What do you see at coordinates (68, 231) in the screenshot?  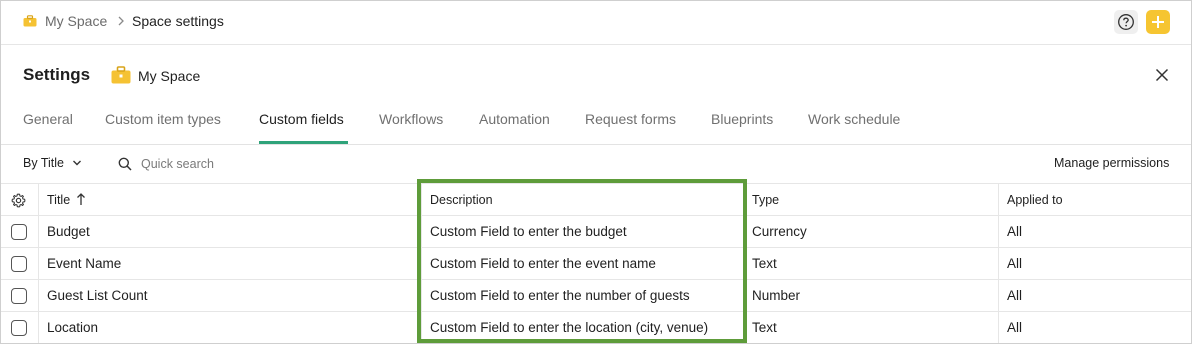 I see `row-title: Budget` at bounding box center [68, 231].